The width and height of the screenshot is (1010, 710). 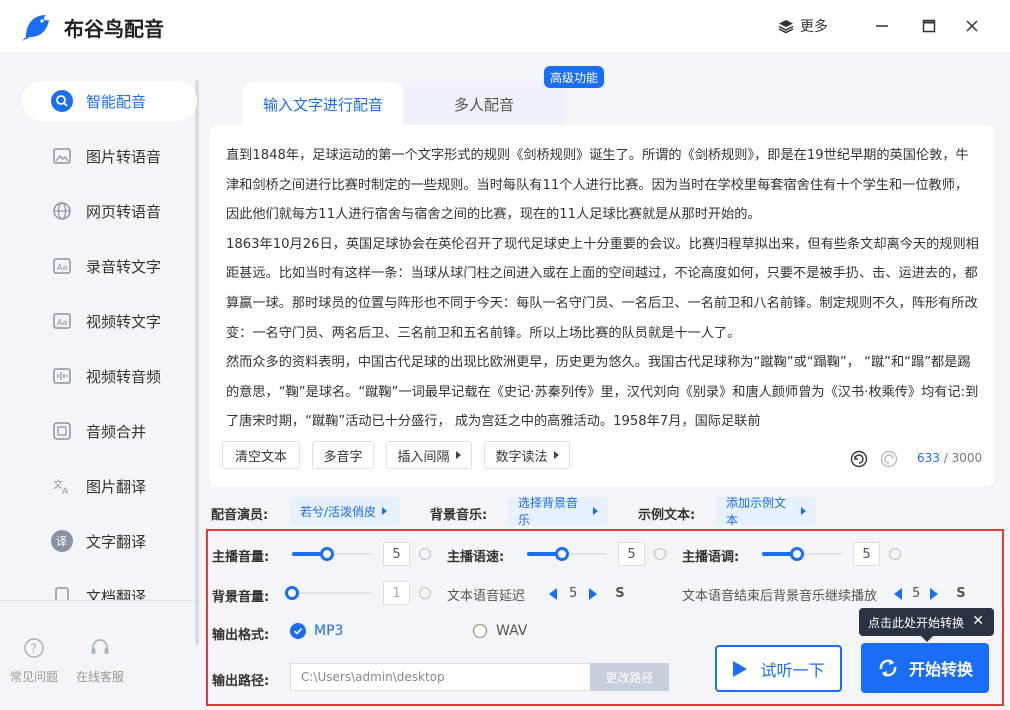 What do you see at coordinates (109, 376) in the screenshot?
I see `sidebar-item-video-to-audio: 视频转音频` at bounding box center [109, 376].